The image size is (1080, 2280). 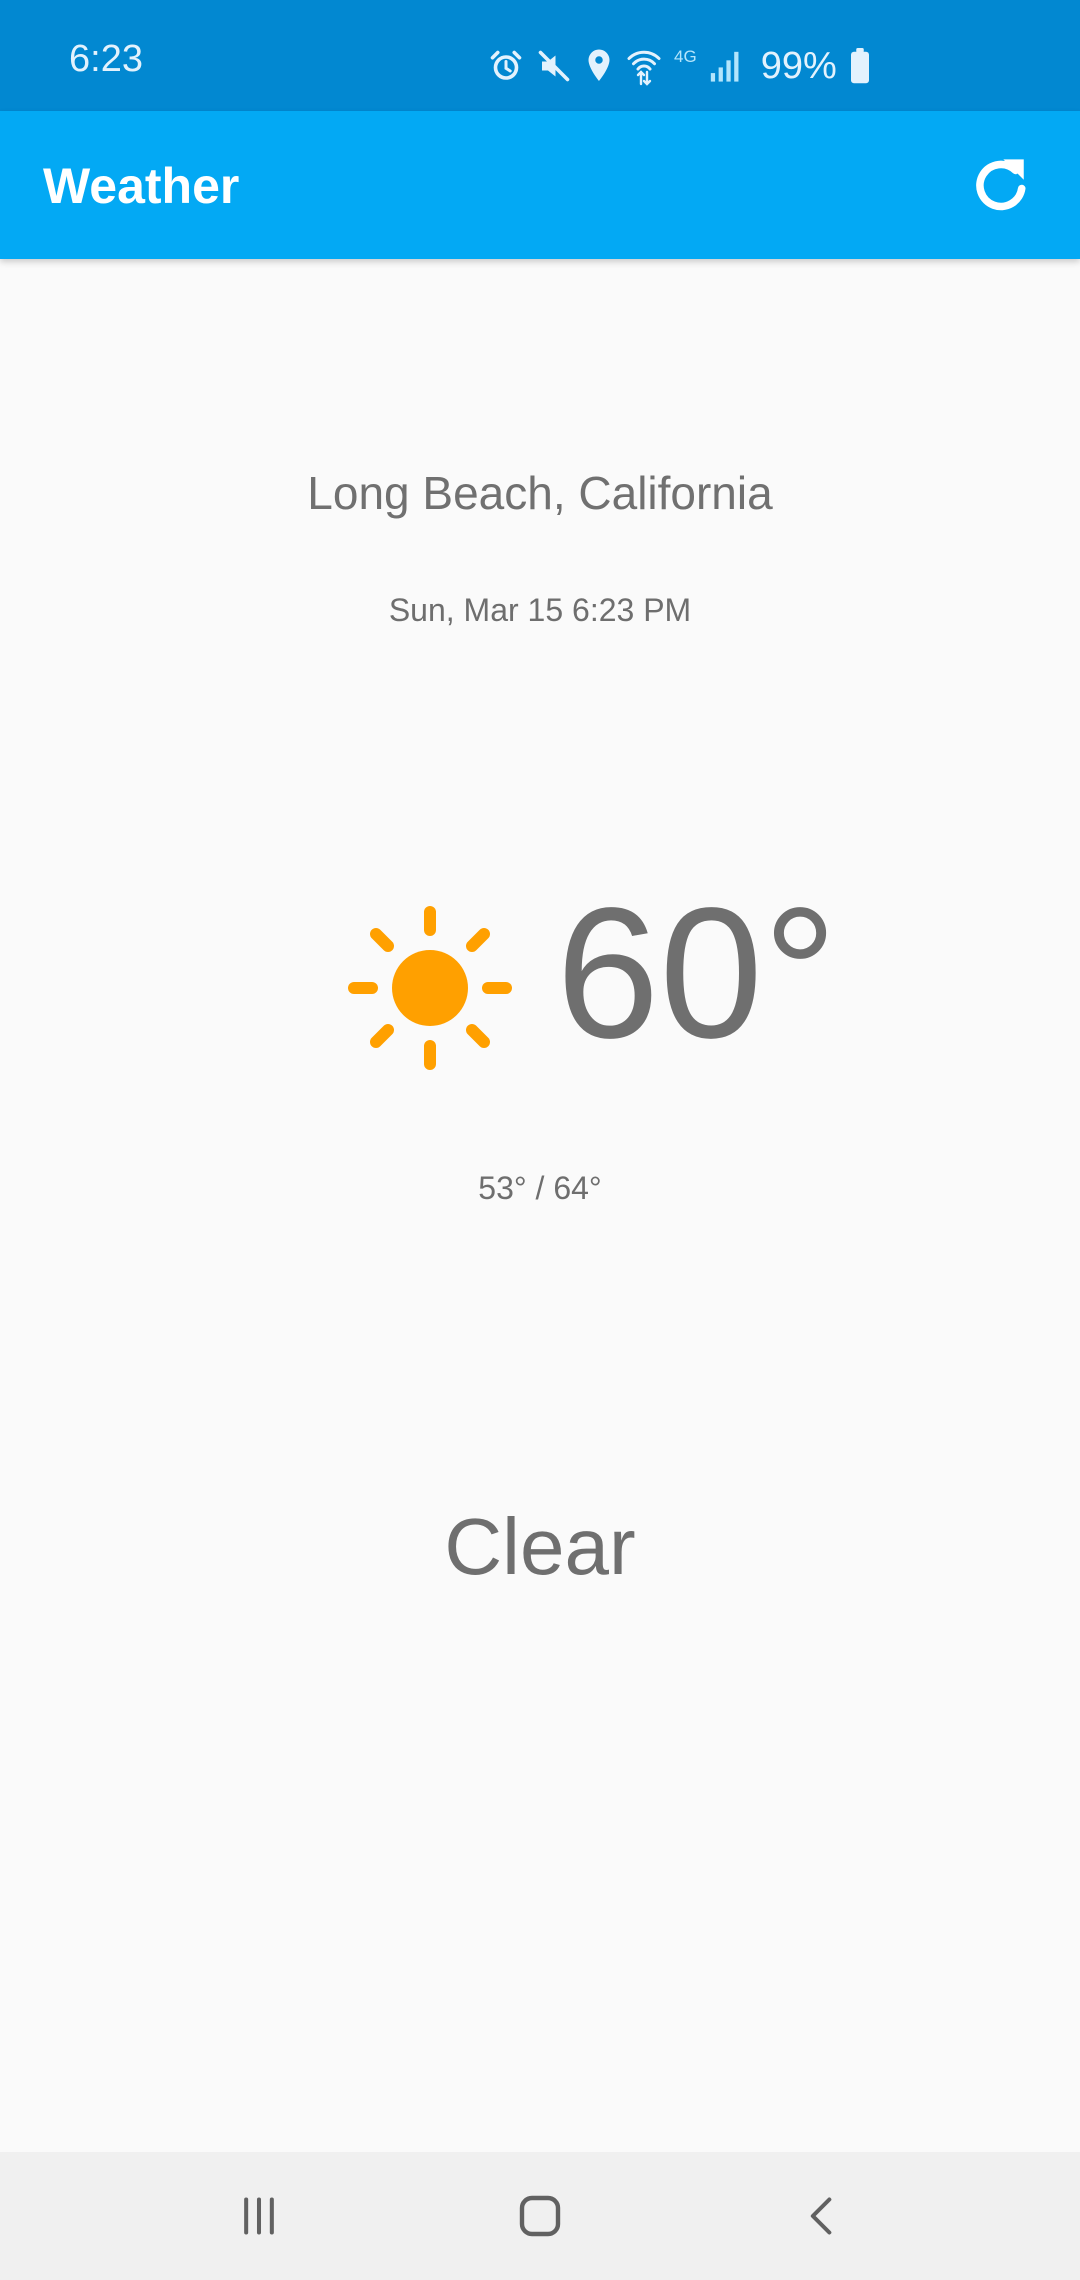 I want to click on navigation-bar, so click(x=540, y=2216).